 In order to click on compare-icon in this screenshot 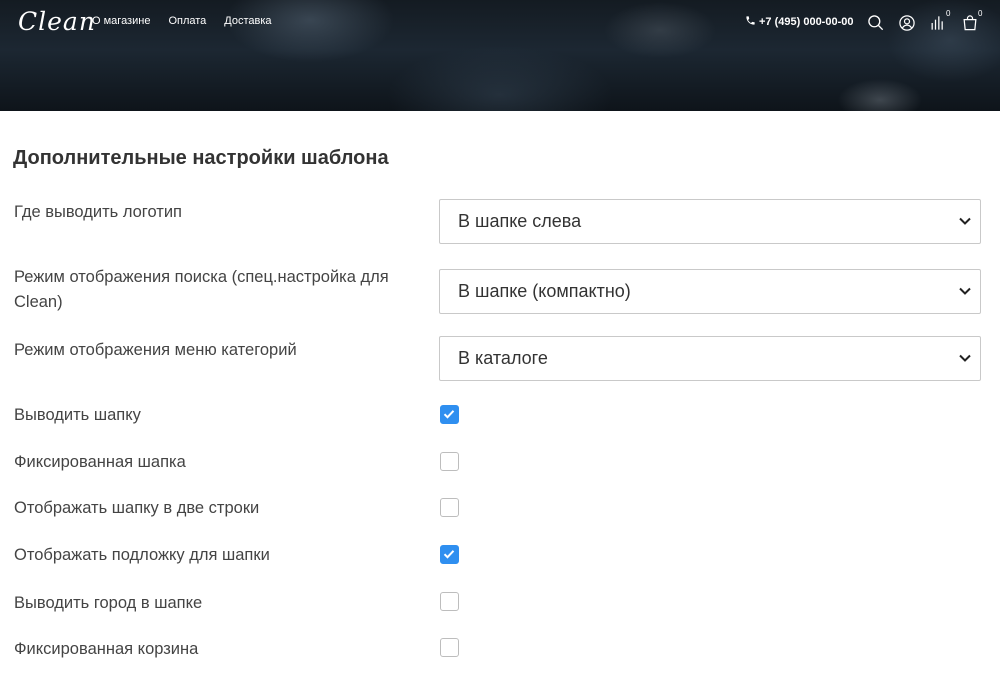, I will do `click(938, 23)`.